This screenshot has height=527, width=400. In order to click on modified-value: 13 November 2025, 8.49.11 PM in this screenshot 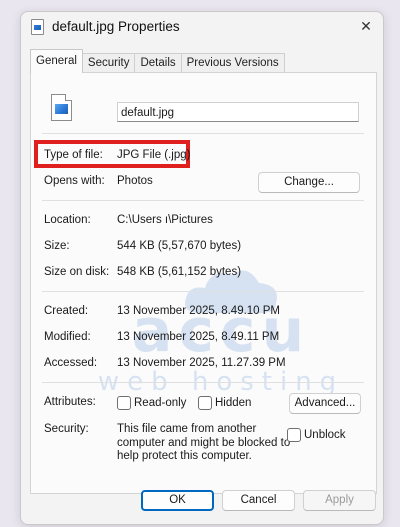, I will do `click(198, 337)`.